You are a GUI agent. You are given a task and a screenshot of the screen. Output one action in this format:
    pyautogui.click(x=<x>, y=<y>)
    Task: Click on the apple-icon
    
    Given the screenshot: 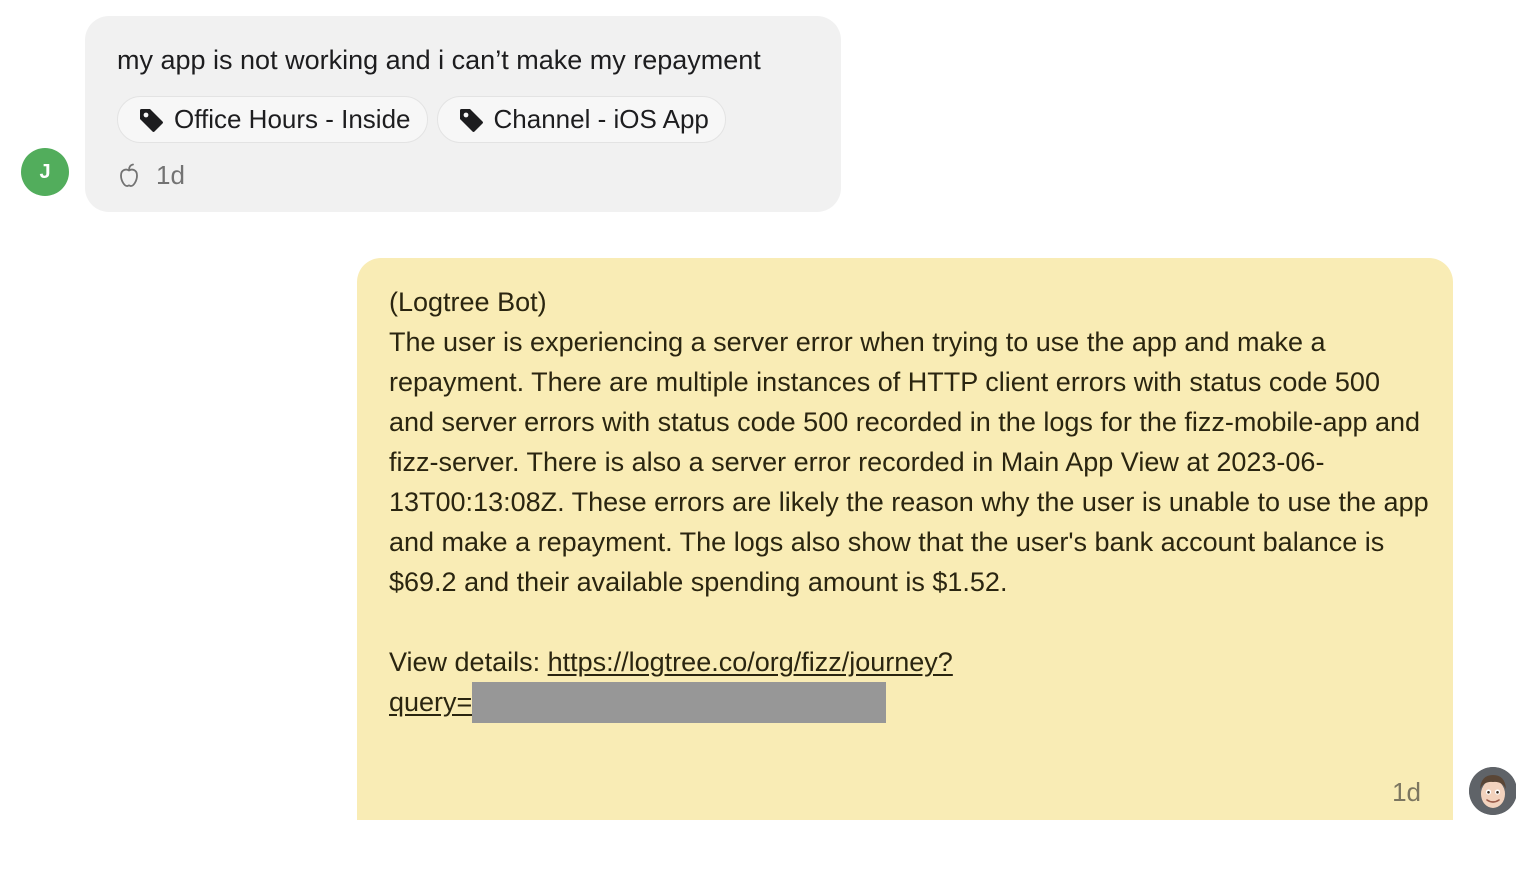 What is the action you would take?
    pyautogui.click(x=129, y=175)
    